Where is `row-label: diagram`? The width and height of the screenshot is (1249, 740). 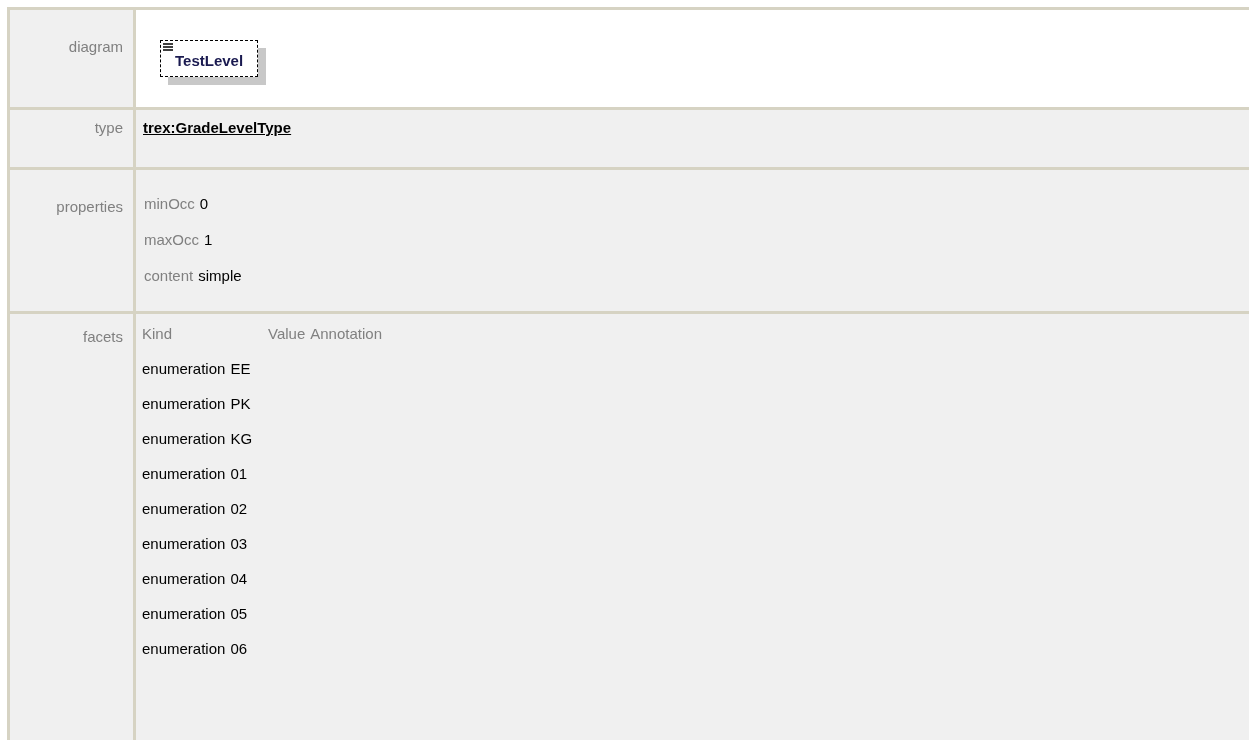 row-label: diagram is located at coordinates (95, 46).